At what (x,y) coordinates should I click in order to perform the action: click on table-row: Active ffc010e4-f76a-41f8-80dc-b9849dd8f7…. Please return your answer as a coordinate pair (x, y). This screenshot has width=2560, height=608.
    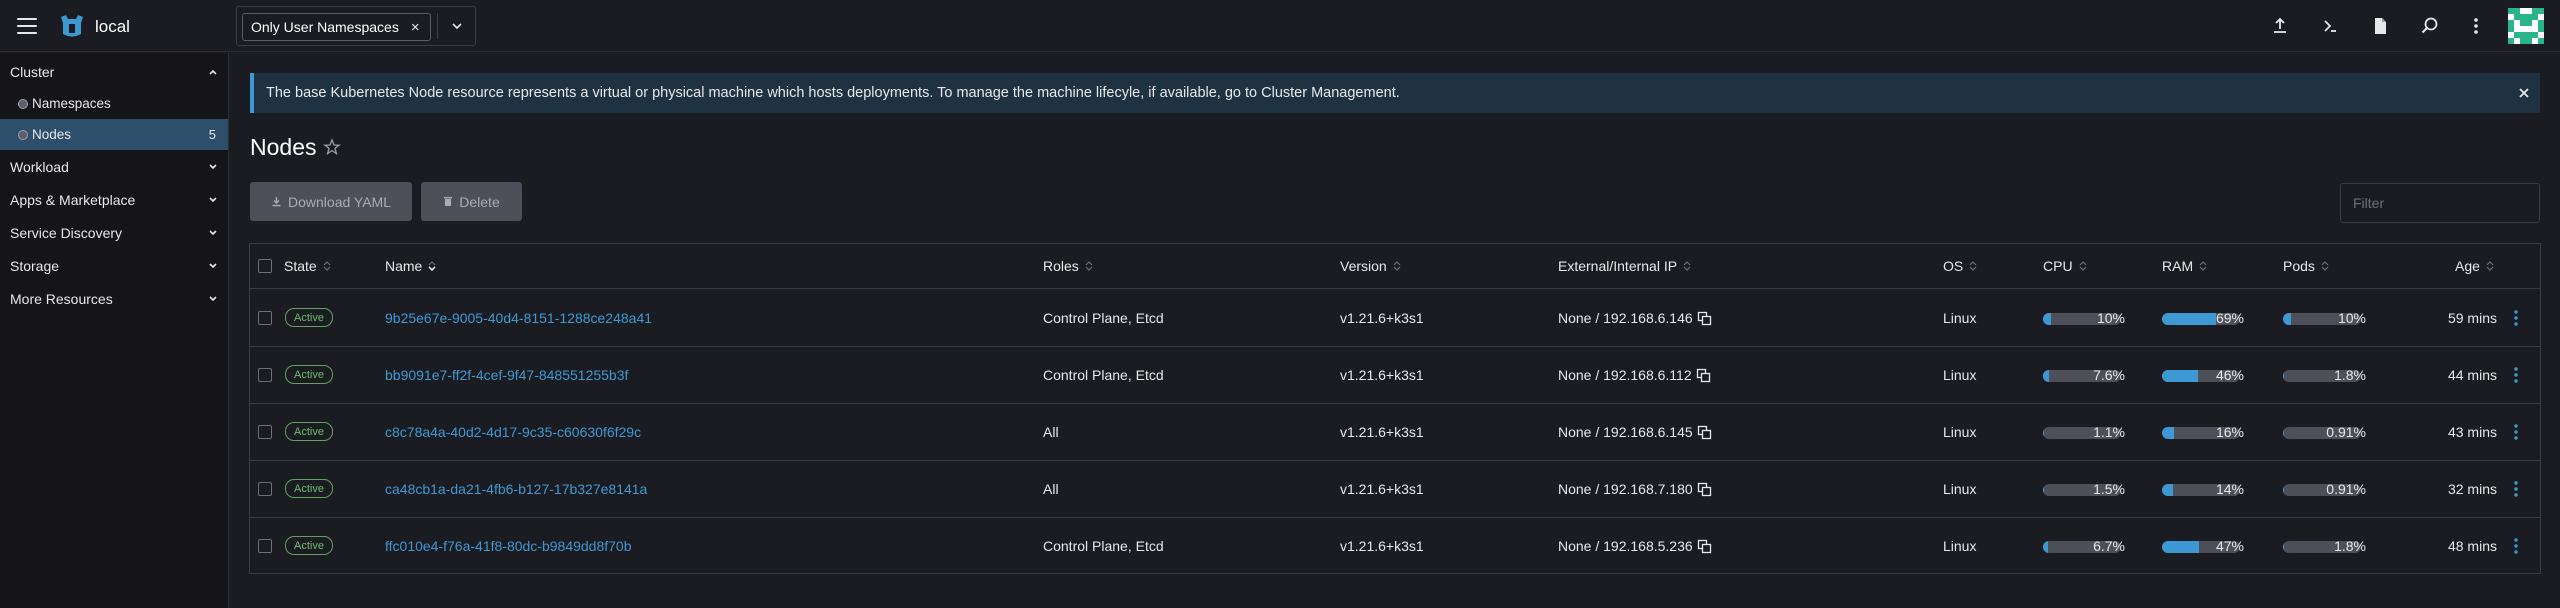
    Looking at the image, I should click on (1395, 546).